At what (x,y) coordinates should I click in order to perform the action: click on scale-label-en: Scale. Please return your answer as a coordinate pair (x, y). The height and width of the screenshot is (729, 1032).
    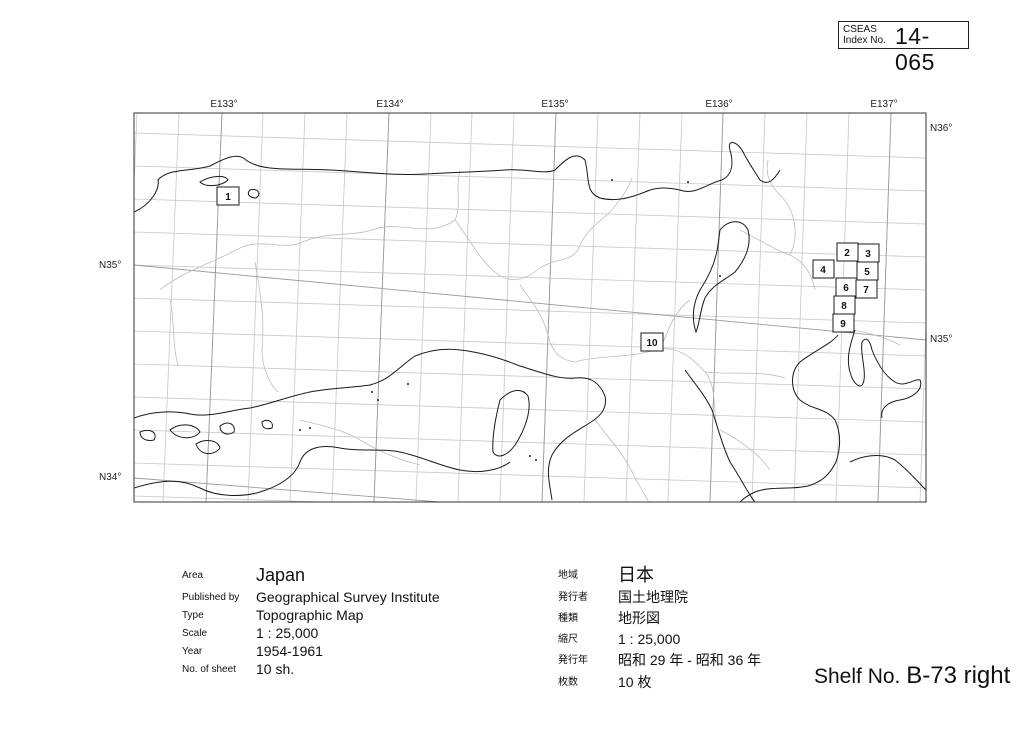
    Looking at the image, I should click on (195, 633).